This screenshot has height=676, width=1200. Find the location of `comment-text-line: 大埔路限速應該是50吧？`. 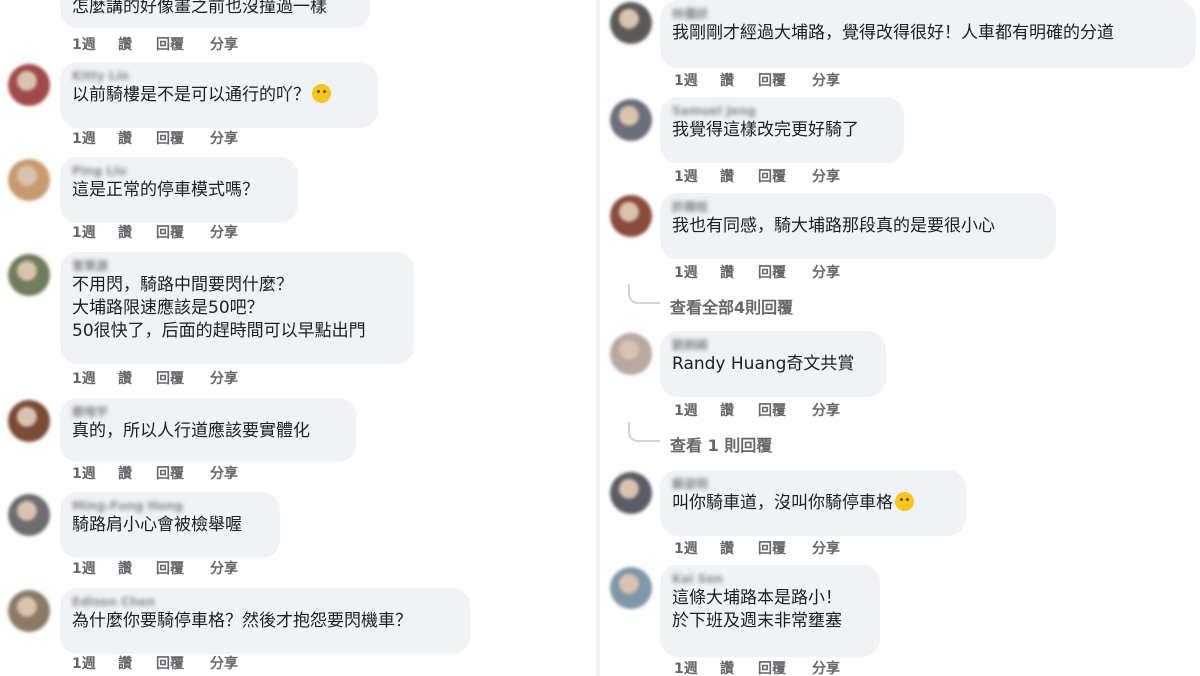

comment-text-line: 大埔路限速應該是50吧？ is located at coordinates (237, 308).